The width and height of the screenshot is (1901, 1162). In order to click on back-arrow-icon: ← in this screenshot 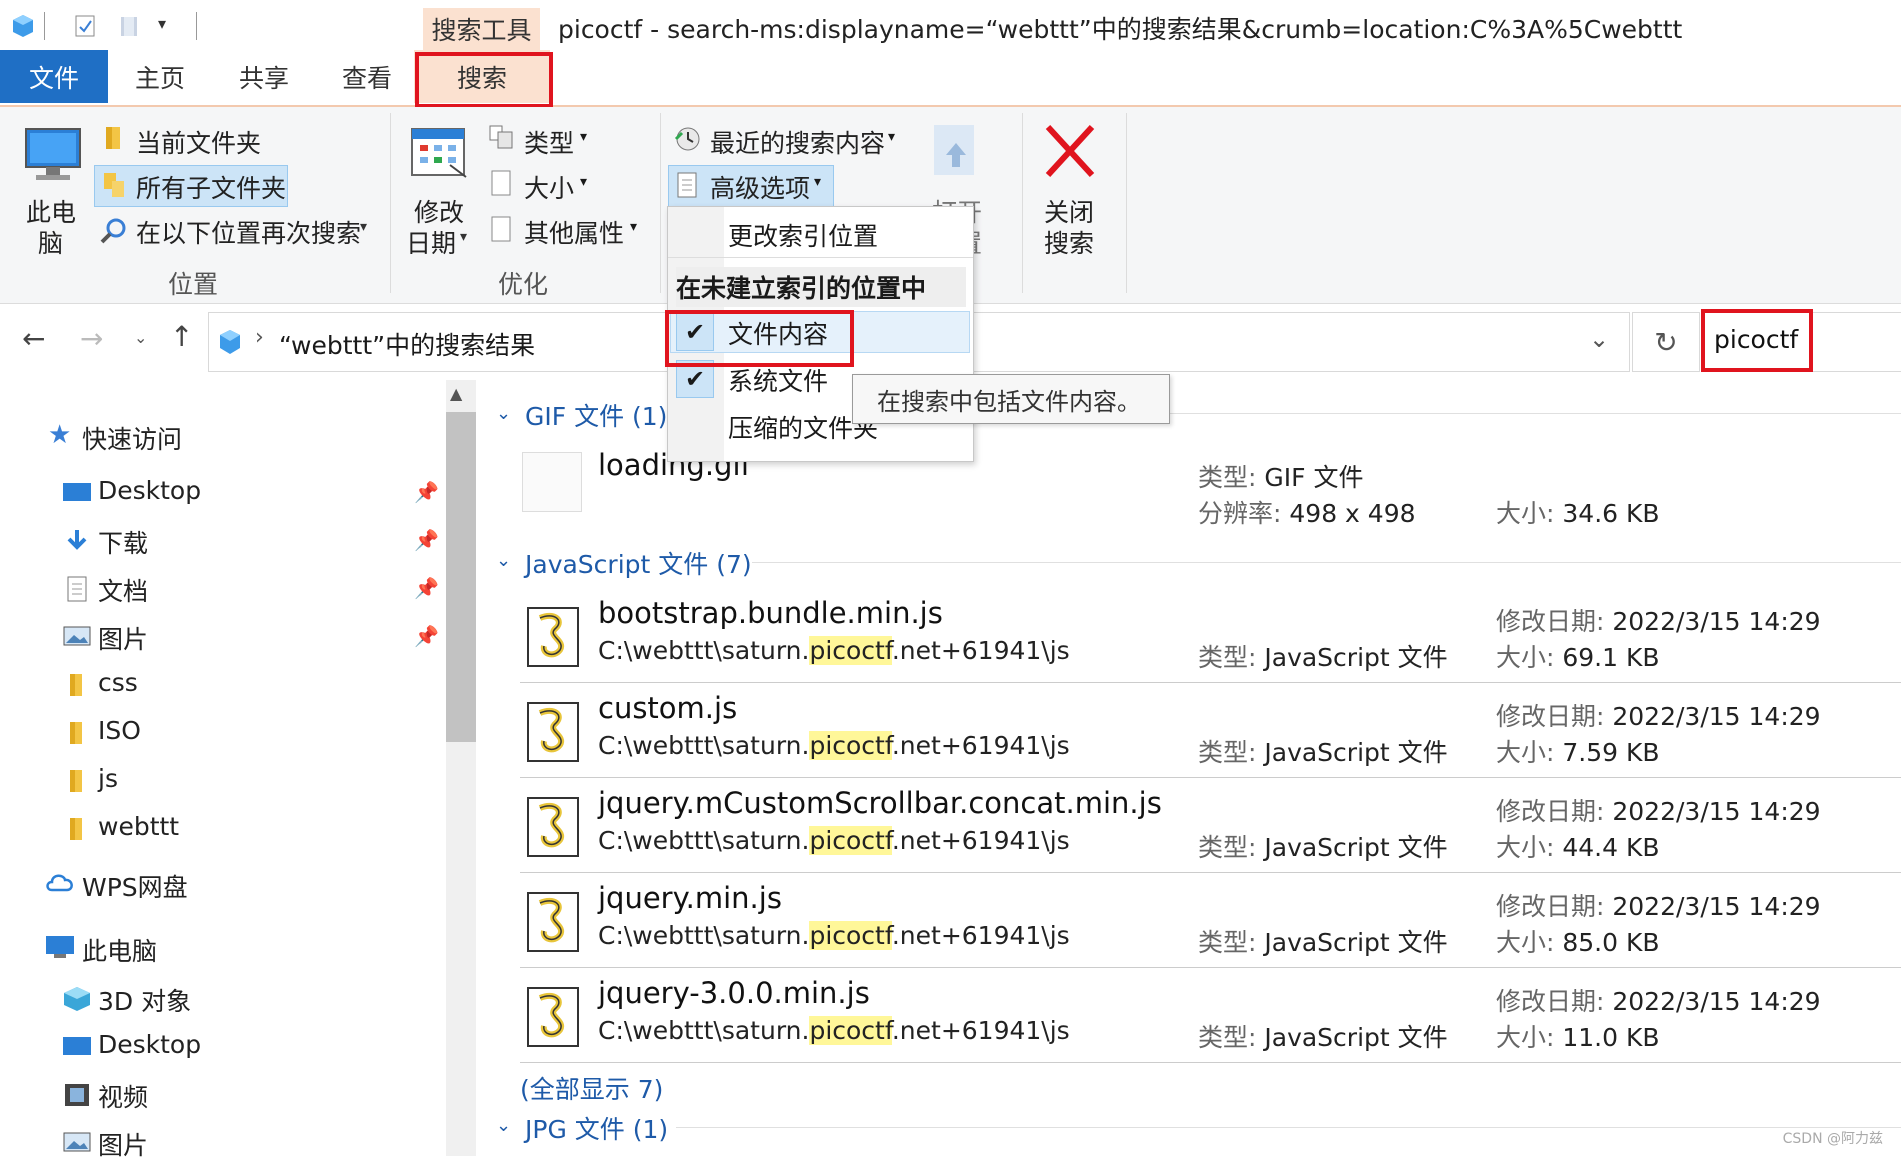, I will do `click(33, 338)`.